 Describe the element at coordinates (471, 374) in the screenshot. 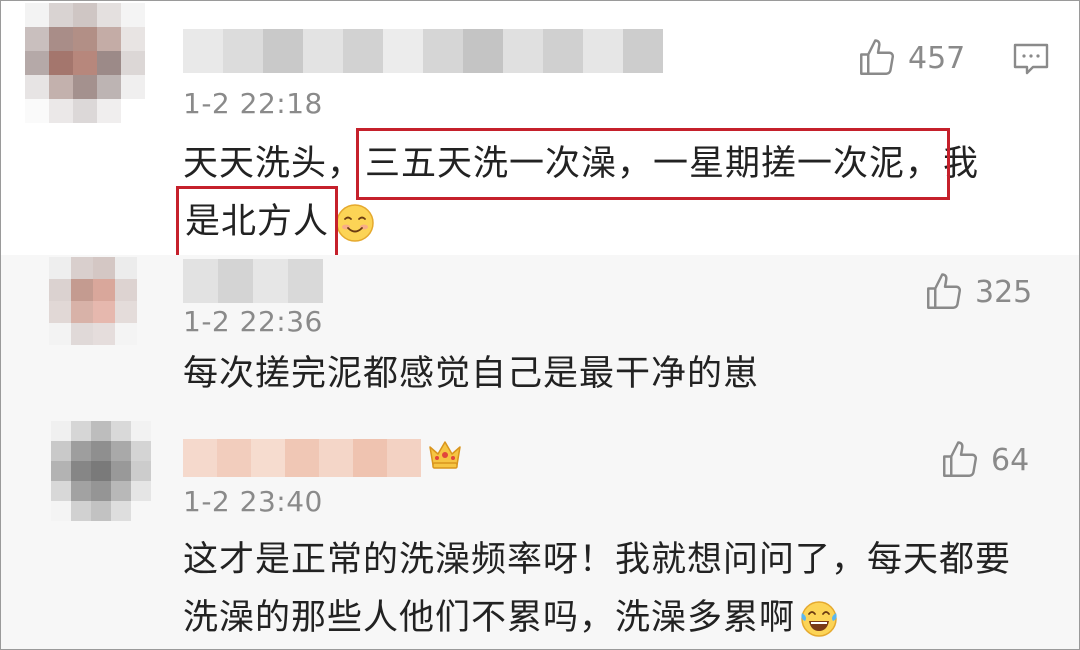

I see `comment-text: 每次搓完泥都感觉自己是最干净的崽` at that location.